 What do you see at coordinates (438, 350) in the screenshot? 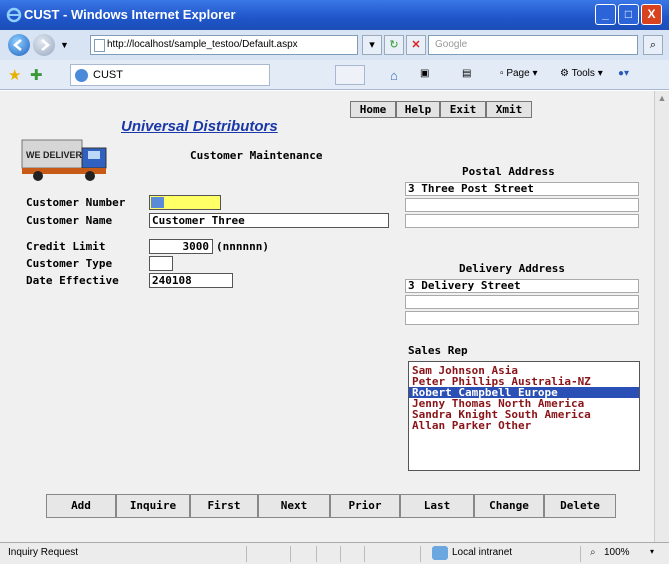
I see `sales-rep-heading: Sales Rep` at bounding box center [438, 350].